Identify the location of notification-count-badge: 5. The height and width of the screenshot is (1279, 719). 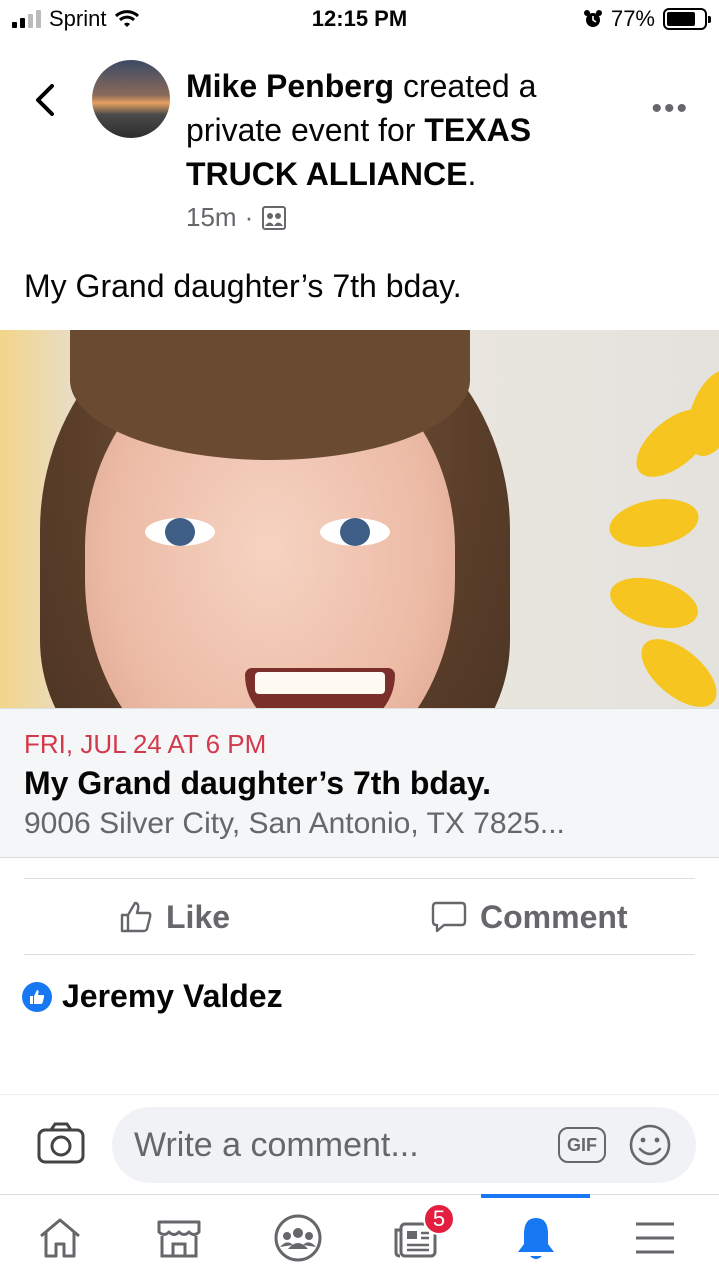
(439, 1219).